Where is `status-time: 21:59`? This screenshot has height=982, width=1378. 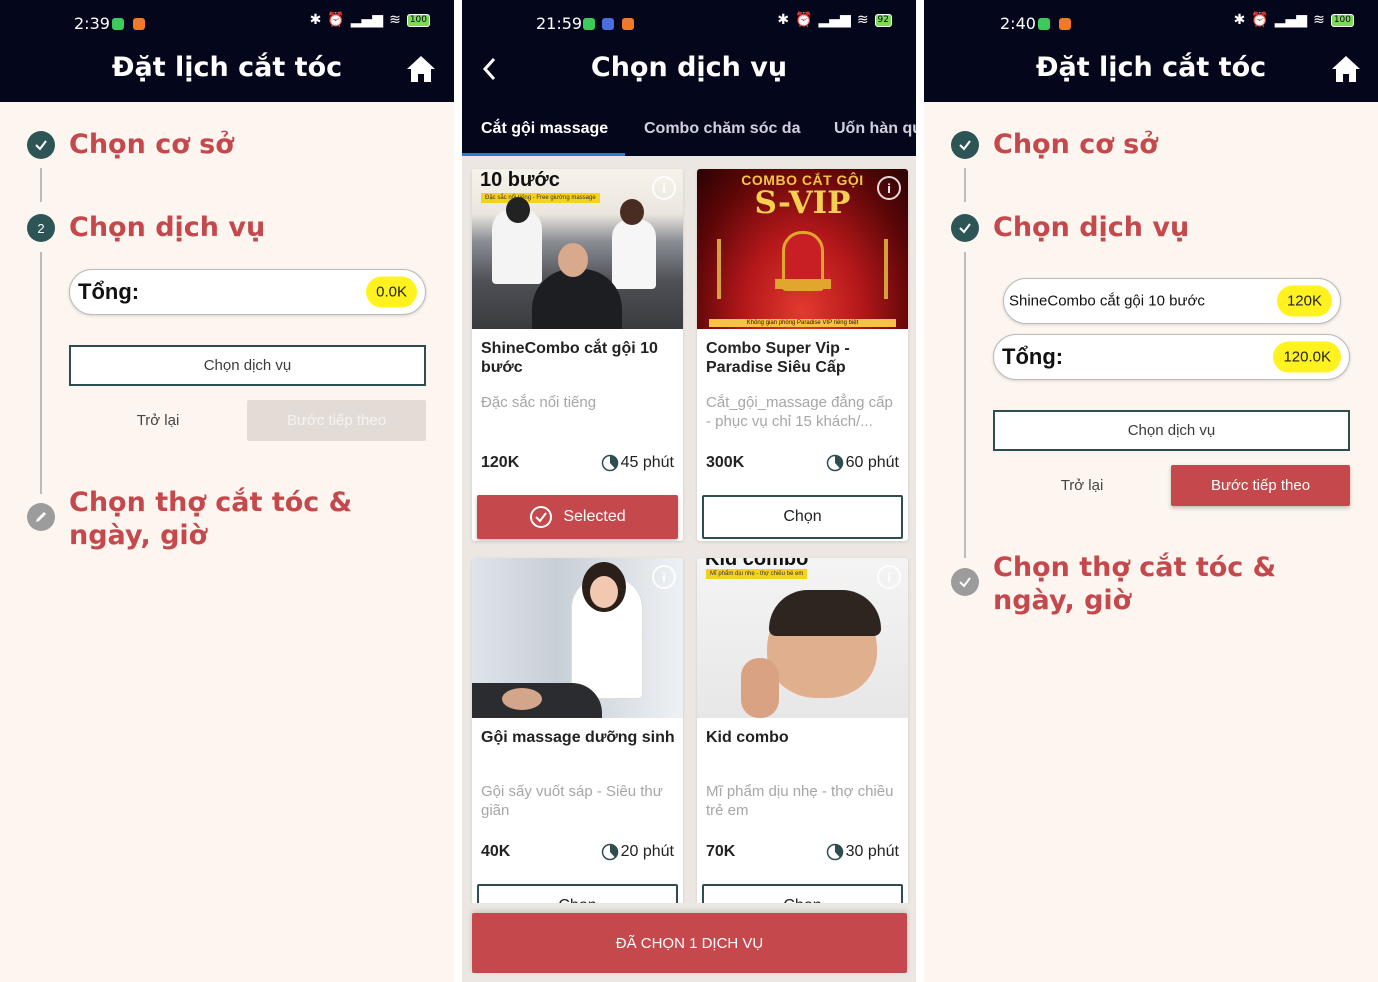 status-time: 21:59 is located at coordinates (559, 23).